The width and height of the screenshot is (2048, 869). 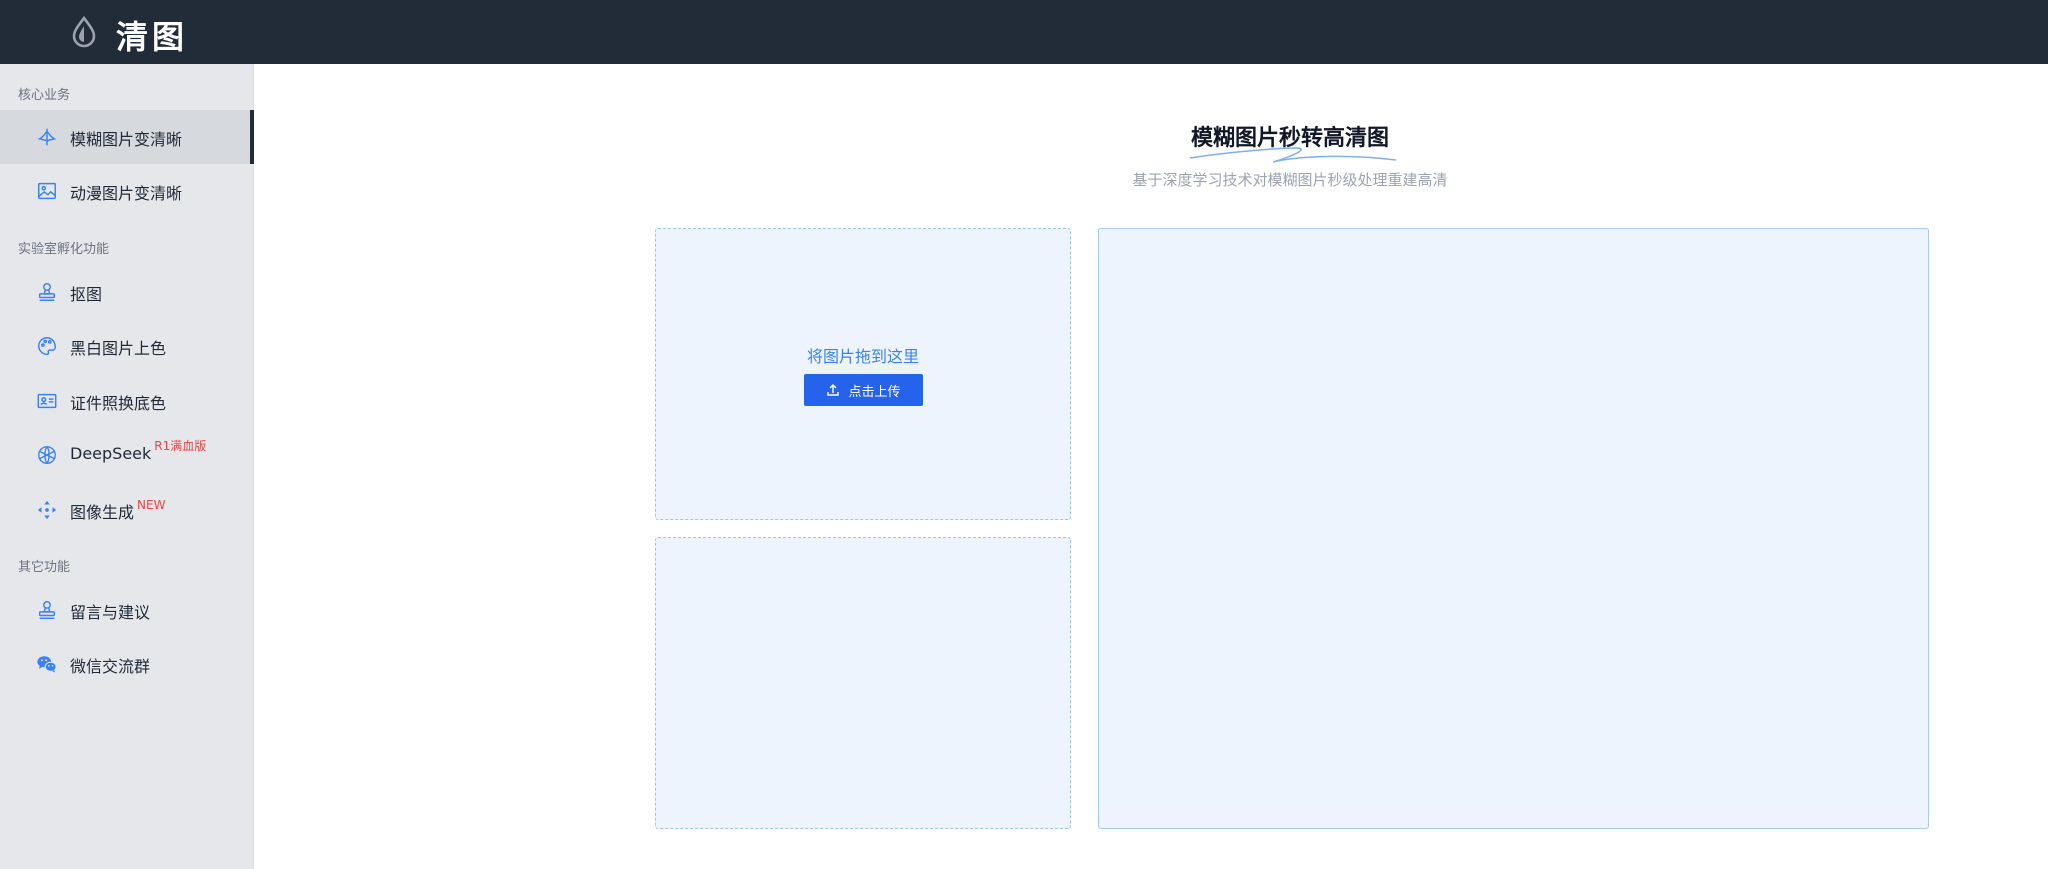 What do you see at coordinates (44, 567) in the screenshot?
I see `sidebar-section-title: 其它功能` at bounding box center [44, 567].